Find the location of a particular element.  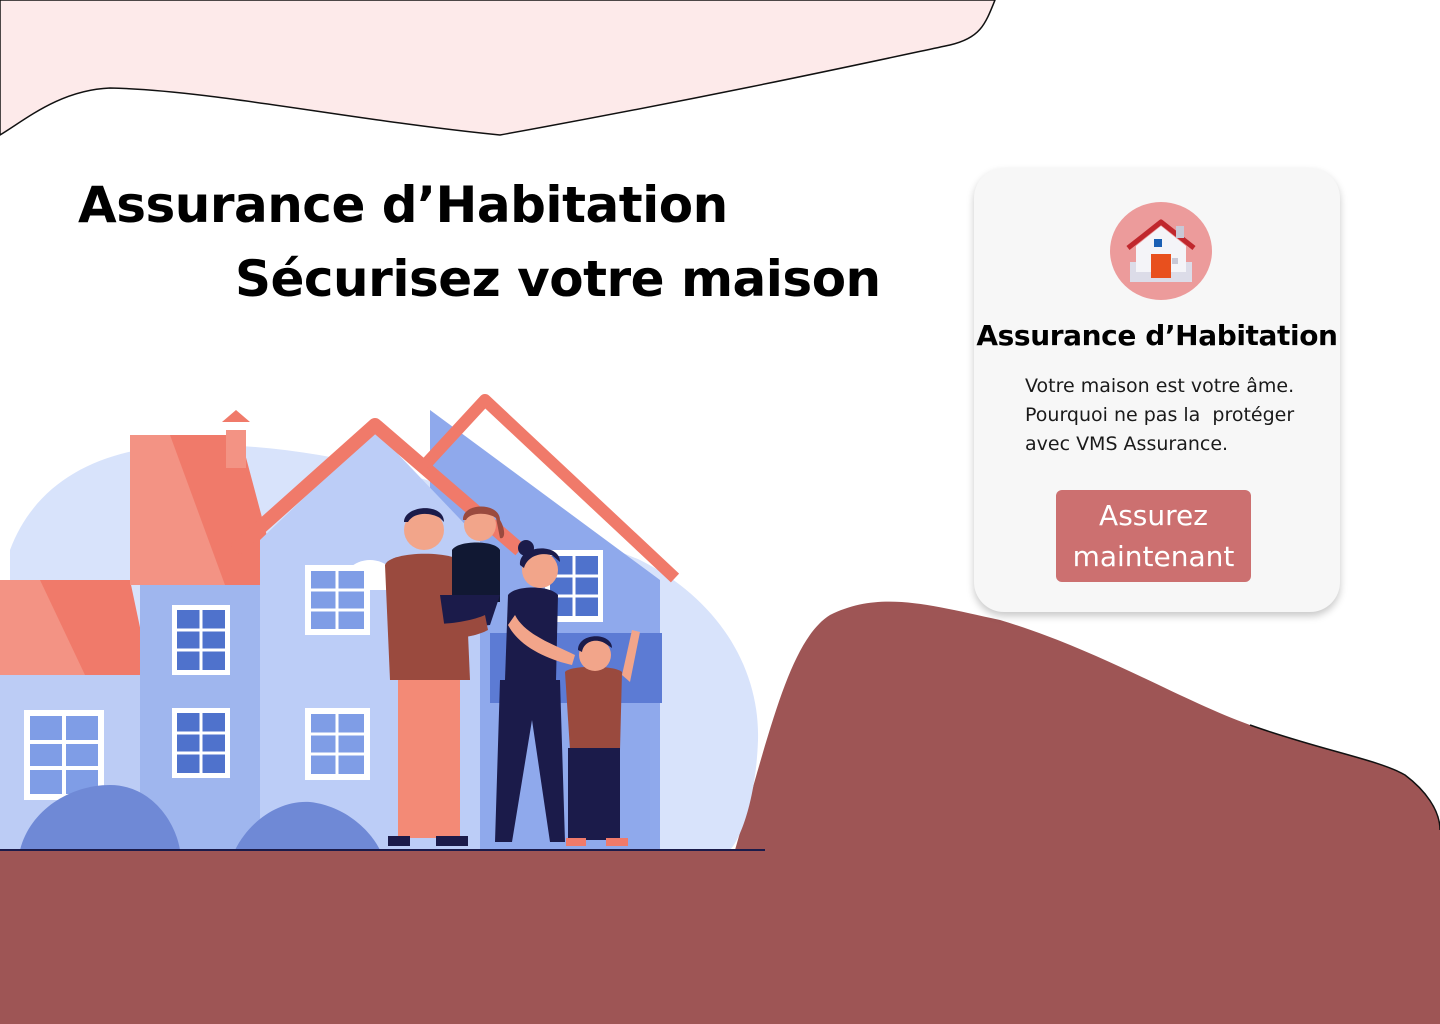

hero-title: Assurance d’Habitation is located at coordinates (403, 205).